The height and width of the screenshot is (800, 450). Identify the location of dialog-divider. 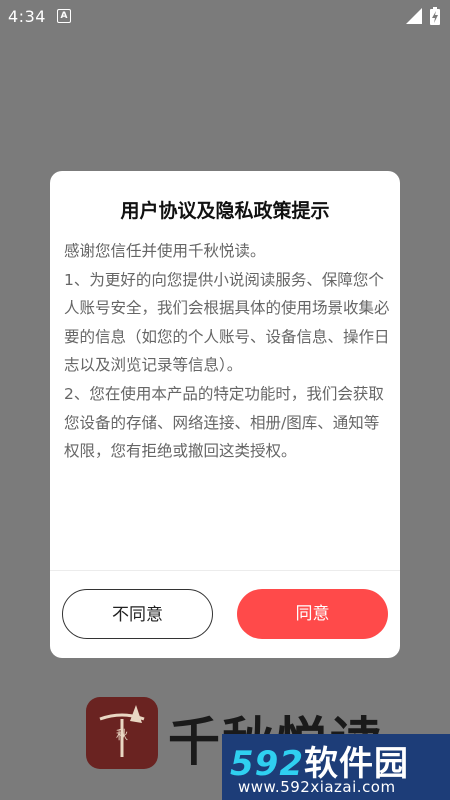
(225, 570).